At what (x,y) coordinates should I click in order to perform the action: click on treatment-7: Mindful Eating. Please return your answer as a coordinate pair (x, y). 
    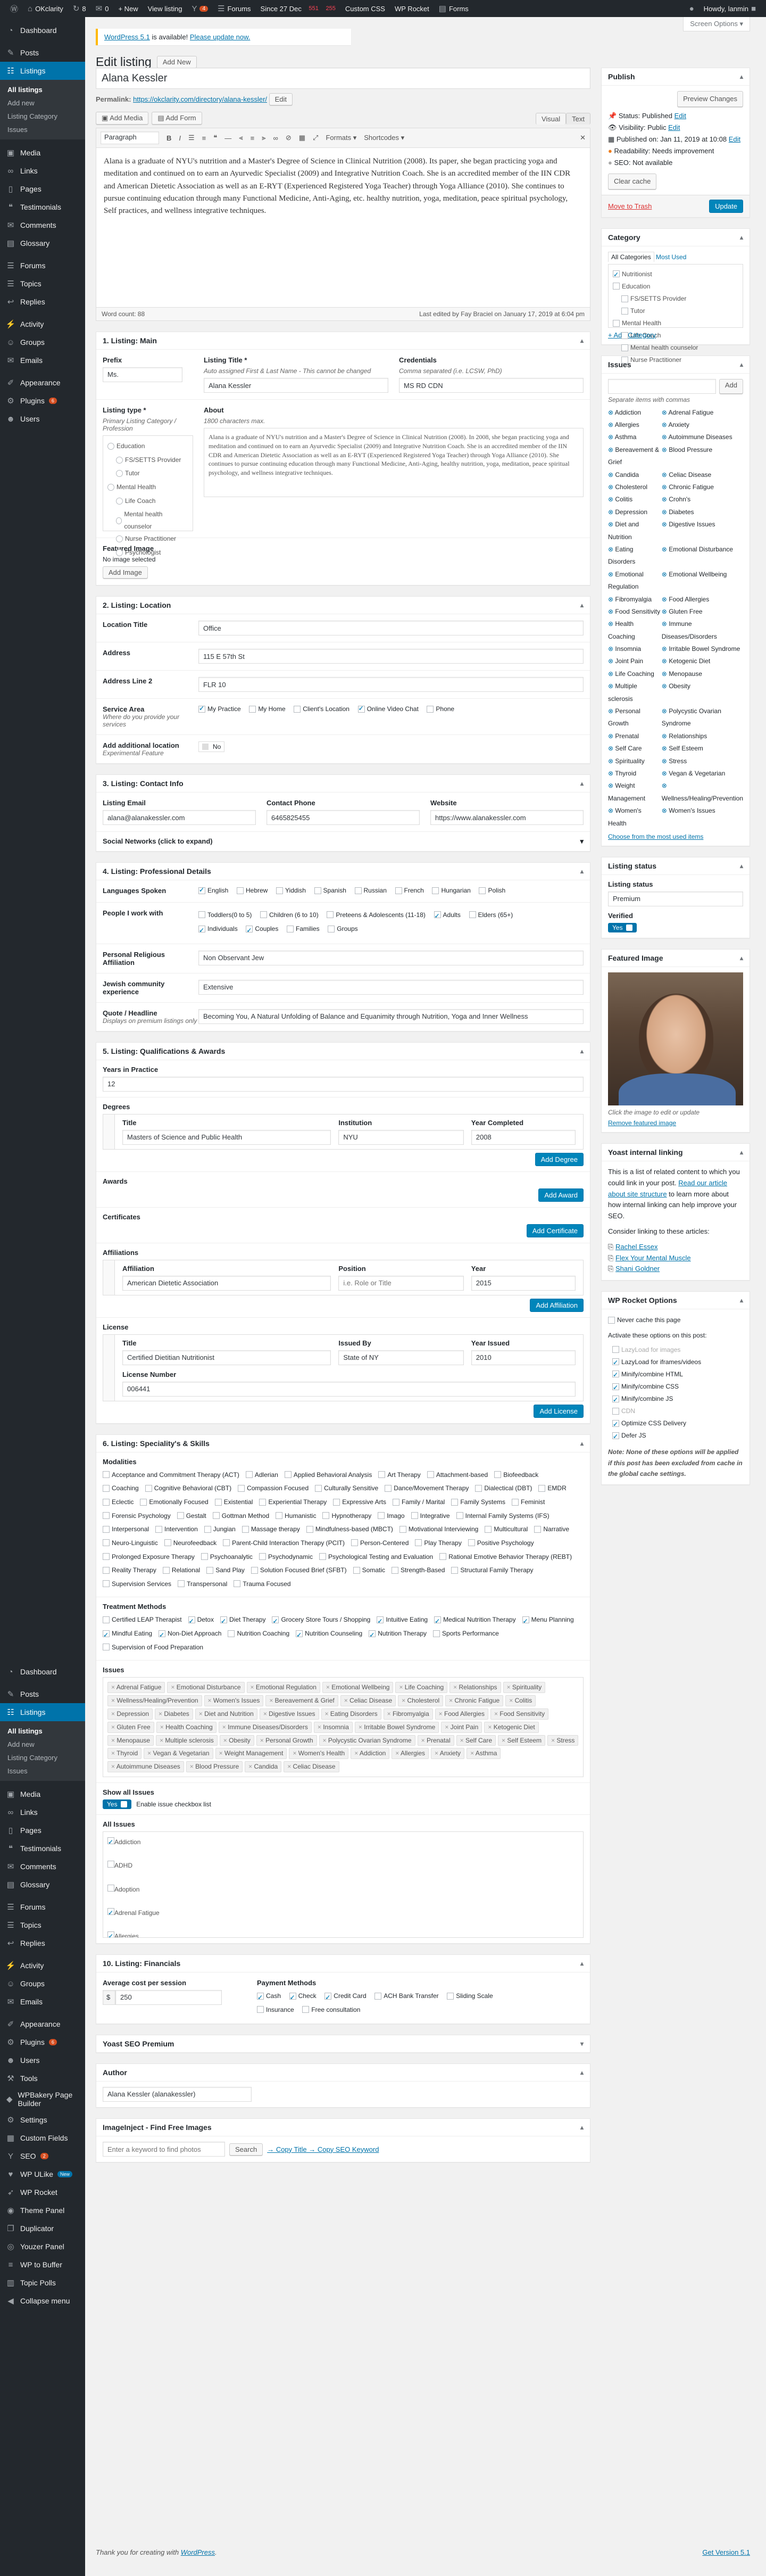
    Looking at the image, I should click on (127, 1634).